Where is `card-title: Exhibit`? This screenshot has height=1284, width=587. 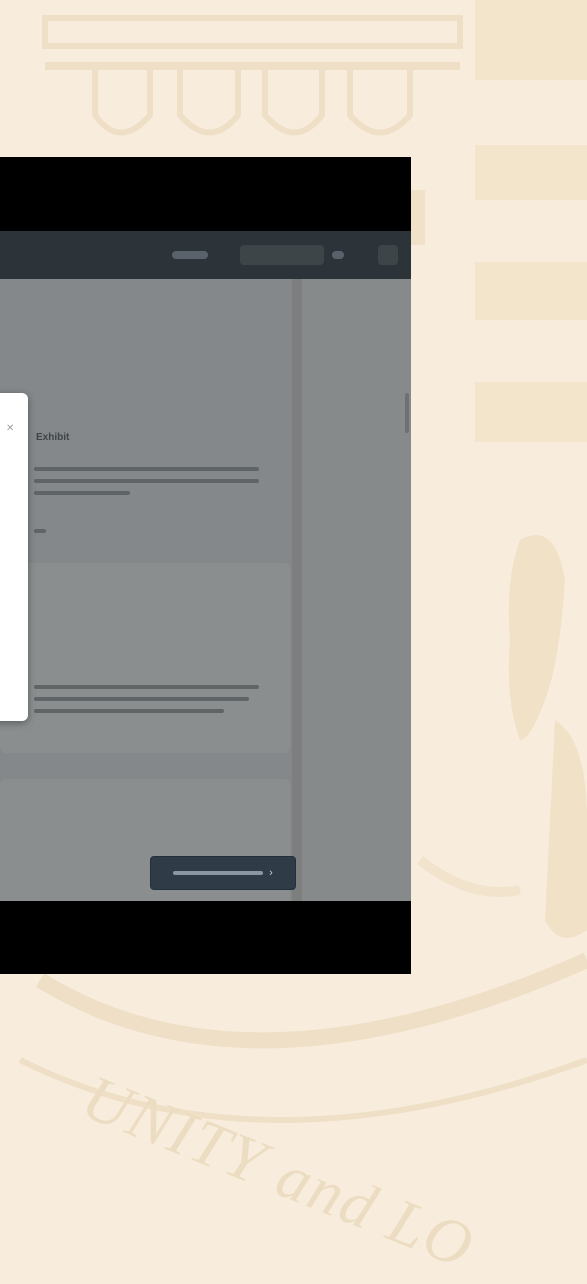 card-title: Exhibit is located at coordinates (53, 437).